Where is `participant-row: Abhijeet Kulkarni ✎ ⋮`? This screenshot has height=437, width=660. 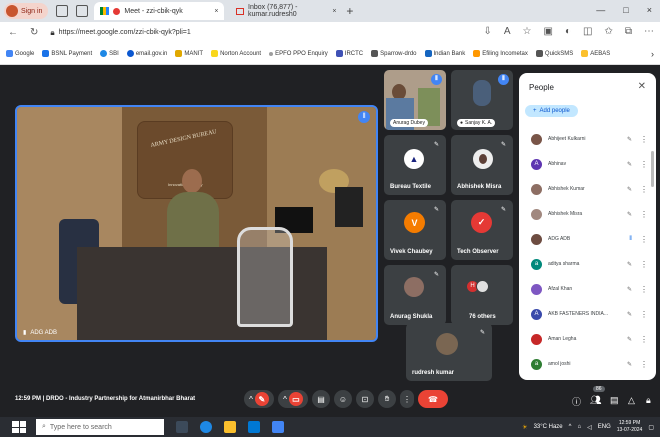
participant-row: Abhijeet Kulkarni ✎ ⋮ is located at coordinates (587, 139).